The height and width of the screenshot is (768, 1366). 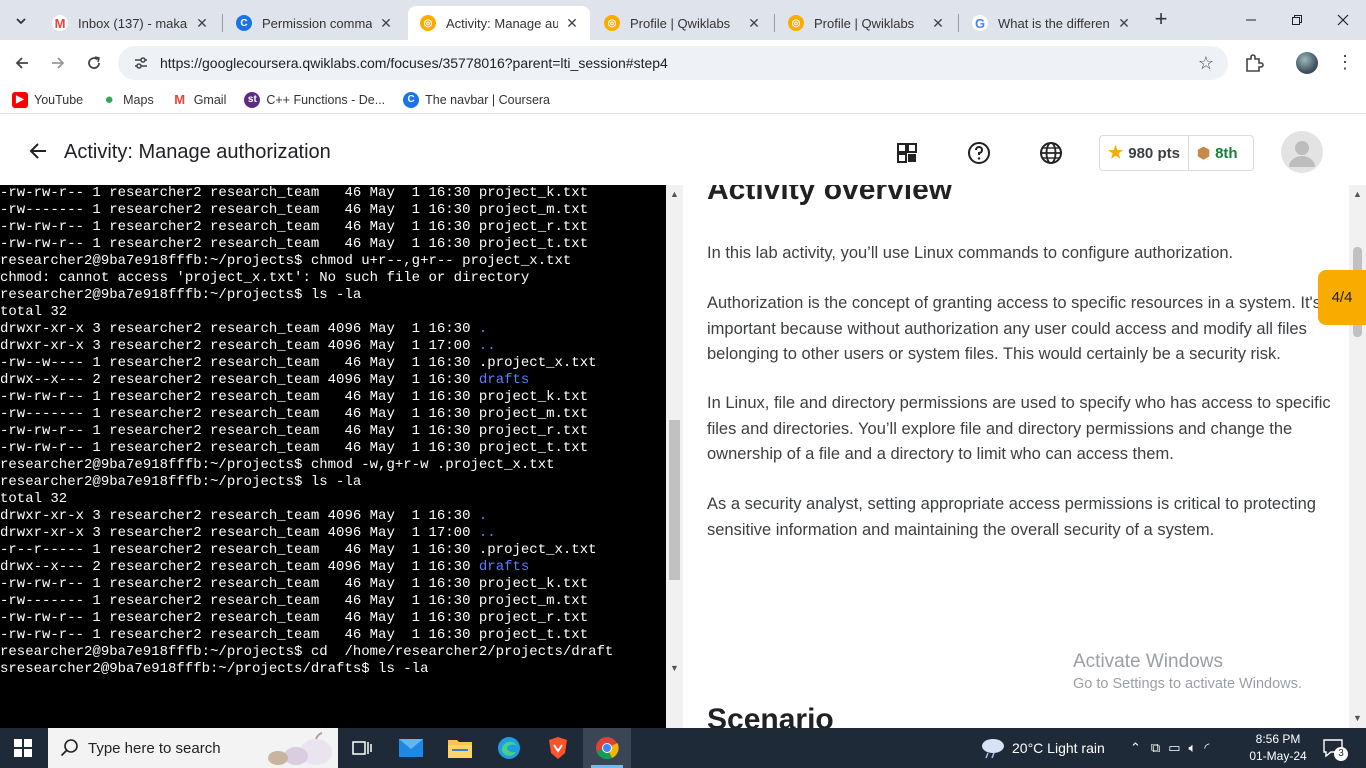 I want to click on windows-start-button, so click(x=23, y=748).